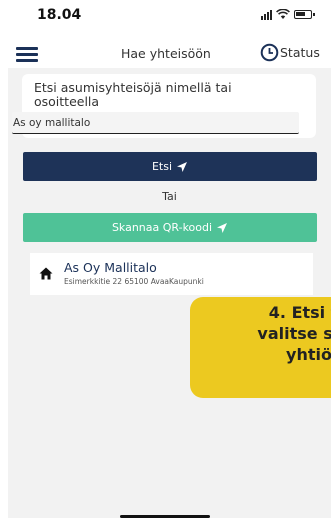 The width and height of the screenshot is (331, 518). I want to click on tutorial-callout-text: 4. Etsi ta valitse se p yhtiö, so click(257, 333).